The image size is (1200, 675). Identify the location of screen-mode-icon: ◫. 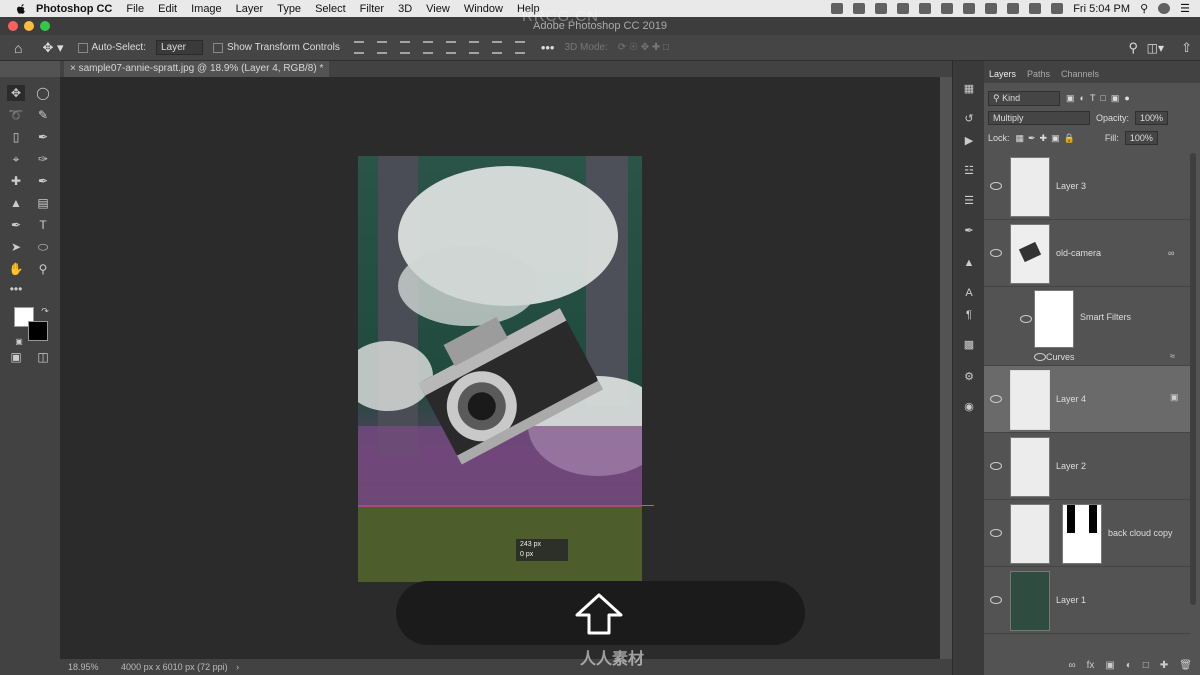
(43, 357).